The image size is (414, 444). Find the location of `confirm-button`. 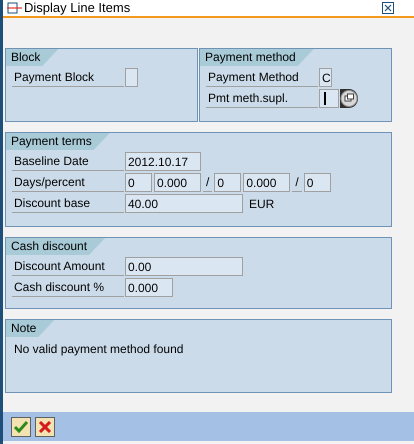

confirm-button is located at coordinates (21, 426).